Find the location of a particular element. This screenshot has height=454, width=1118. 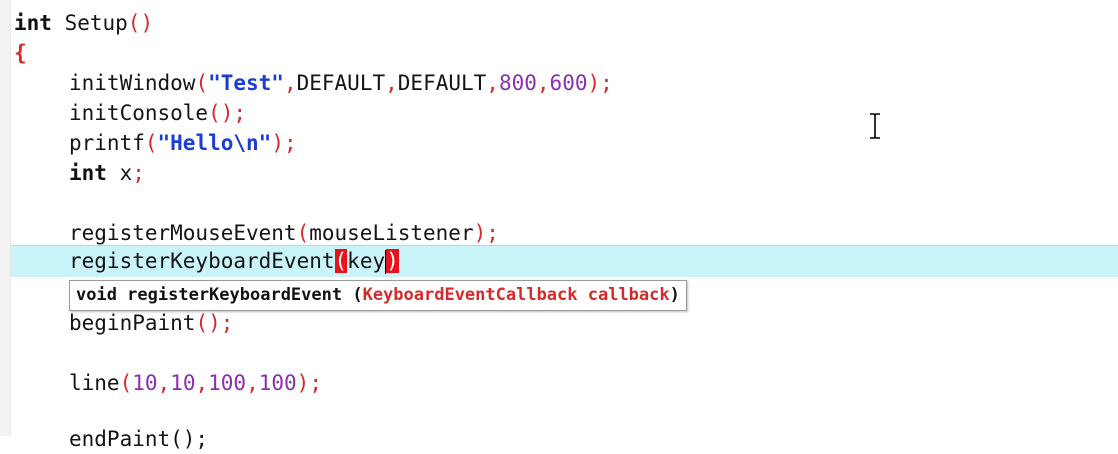

tooltip-suffix: ) is located at coordinates (674, 295).